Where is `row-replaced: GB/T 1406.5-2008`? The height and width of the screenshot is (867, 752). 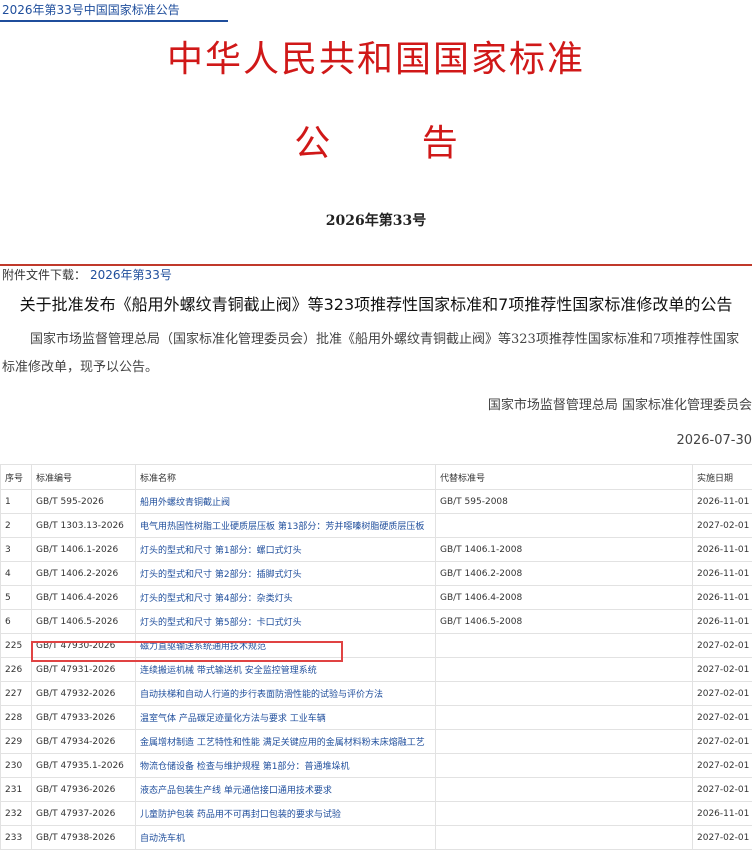 row-replaced: GB/T 1406.5-2008 is located at coordinates (564, 621).